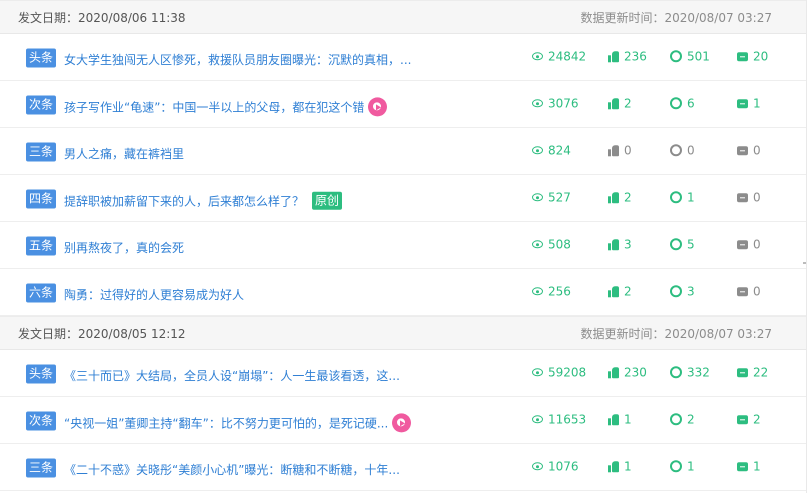  I want to click on article-title-text: 别再熬夜了，真的会死, so click(124, 247).